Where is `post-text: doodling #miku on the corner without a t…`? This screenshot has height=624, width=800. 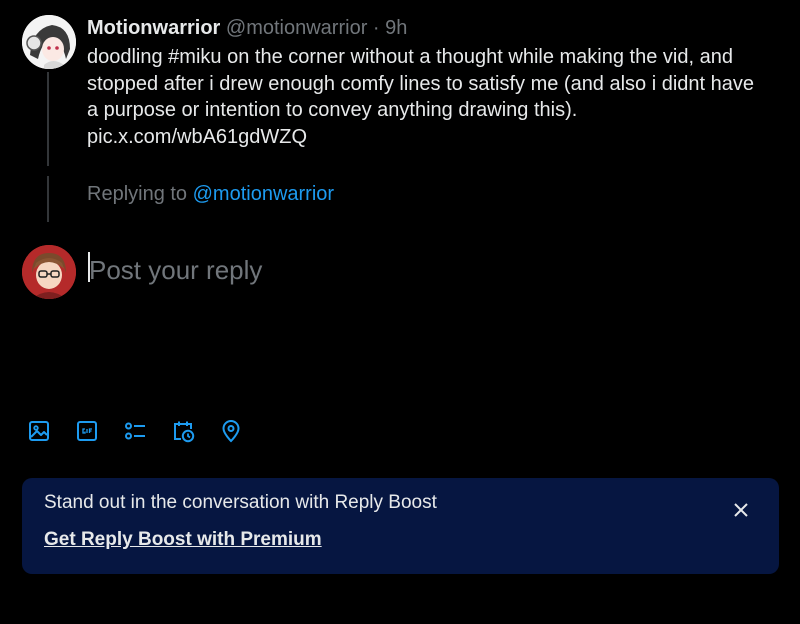 post-text: doodling #miku on the corner without a t… is located at coordinates (437, 97).